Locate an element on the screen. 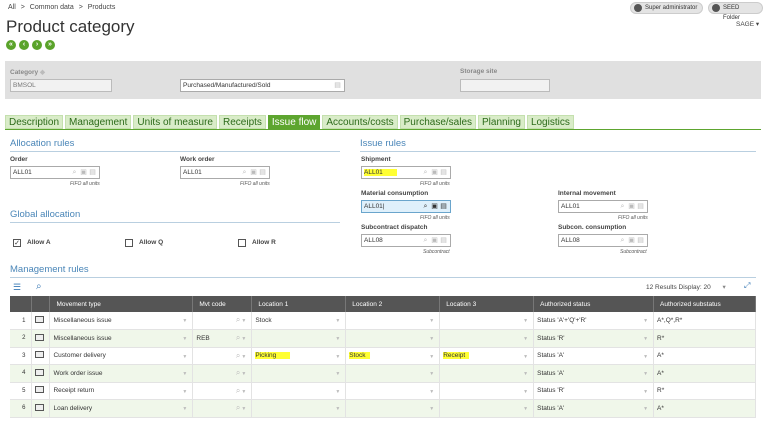 This screenshot has height=422, width=763. tab-units-of-measure: Units of measure is located at coordinates (175, 122).